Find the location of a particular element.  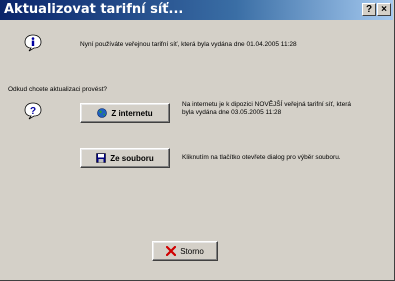

from-internet-button: Z internetu is located at coordinates (125, 113).